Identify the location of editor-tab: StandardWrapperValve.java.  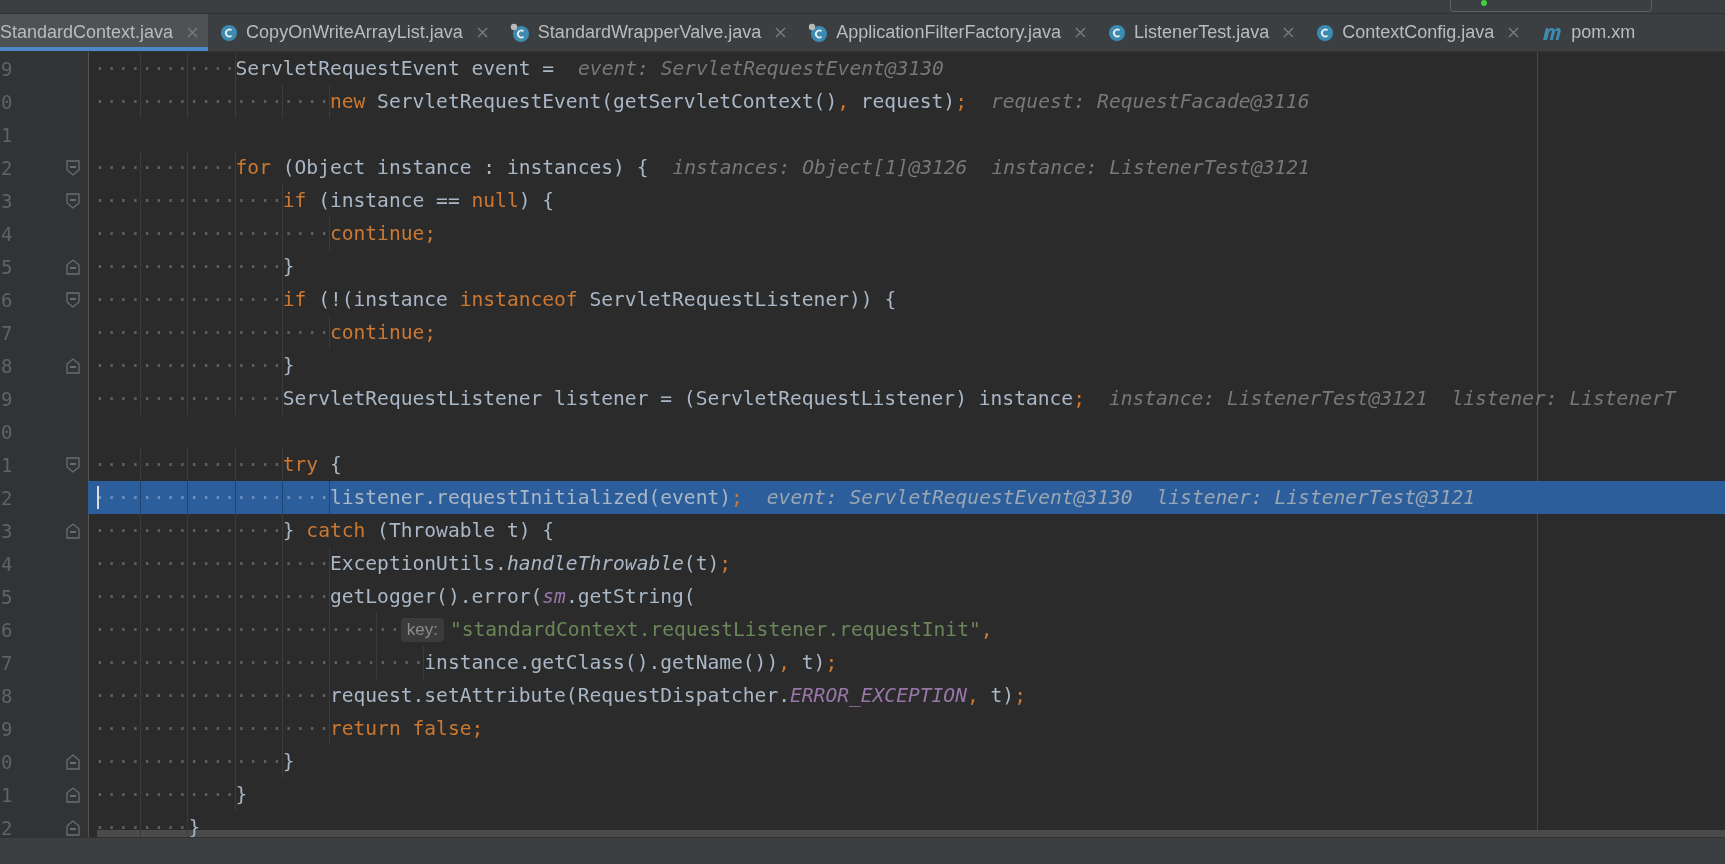
(647, 32).